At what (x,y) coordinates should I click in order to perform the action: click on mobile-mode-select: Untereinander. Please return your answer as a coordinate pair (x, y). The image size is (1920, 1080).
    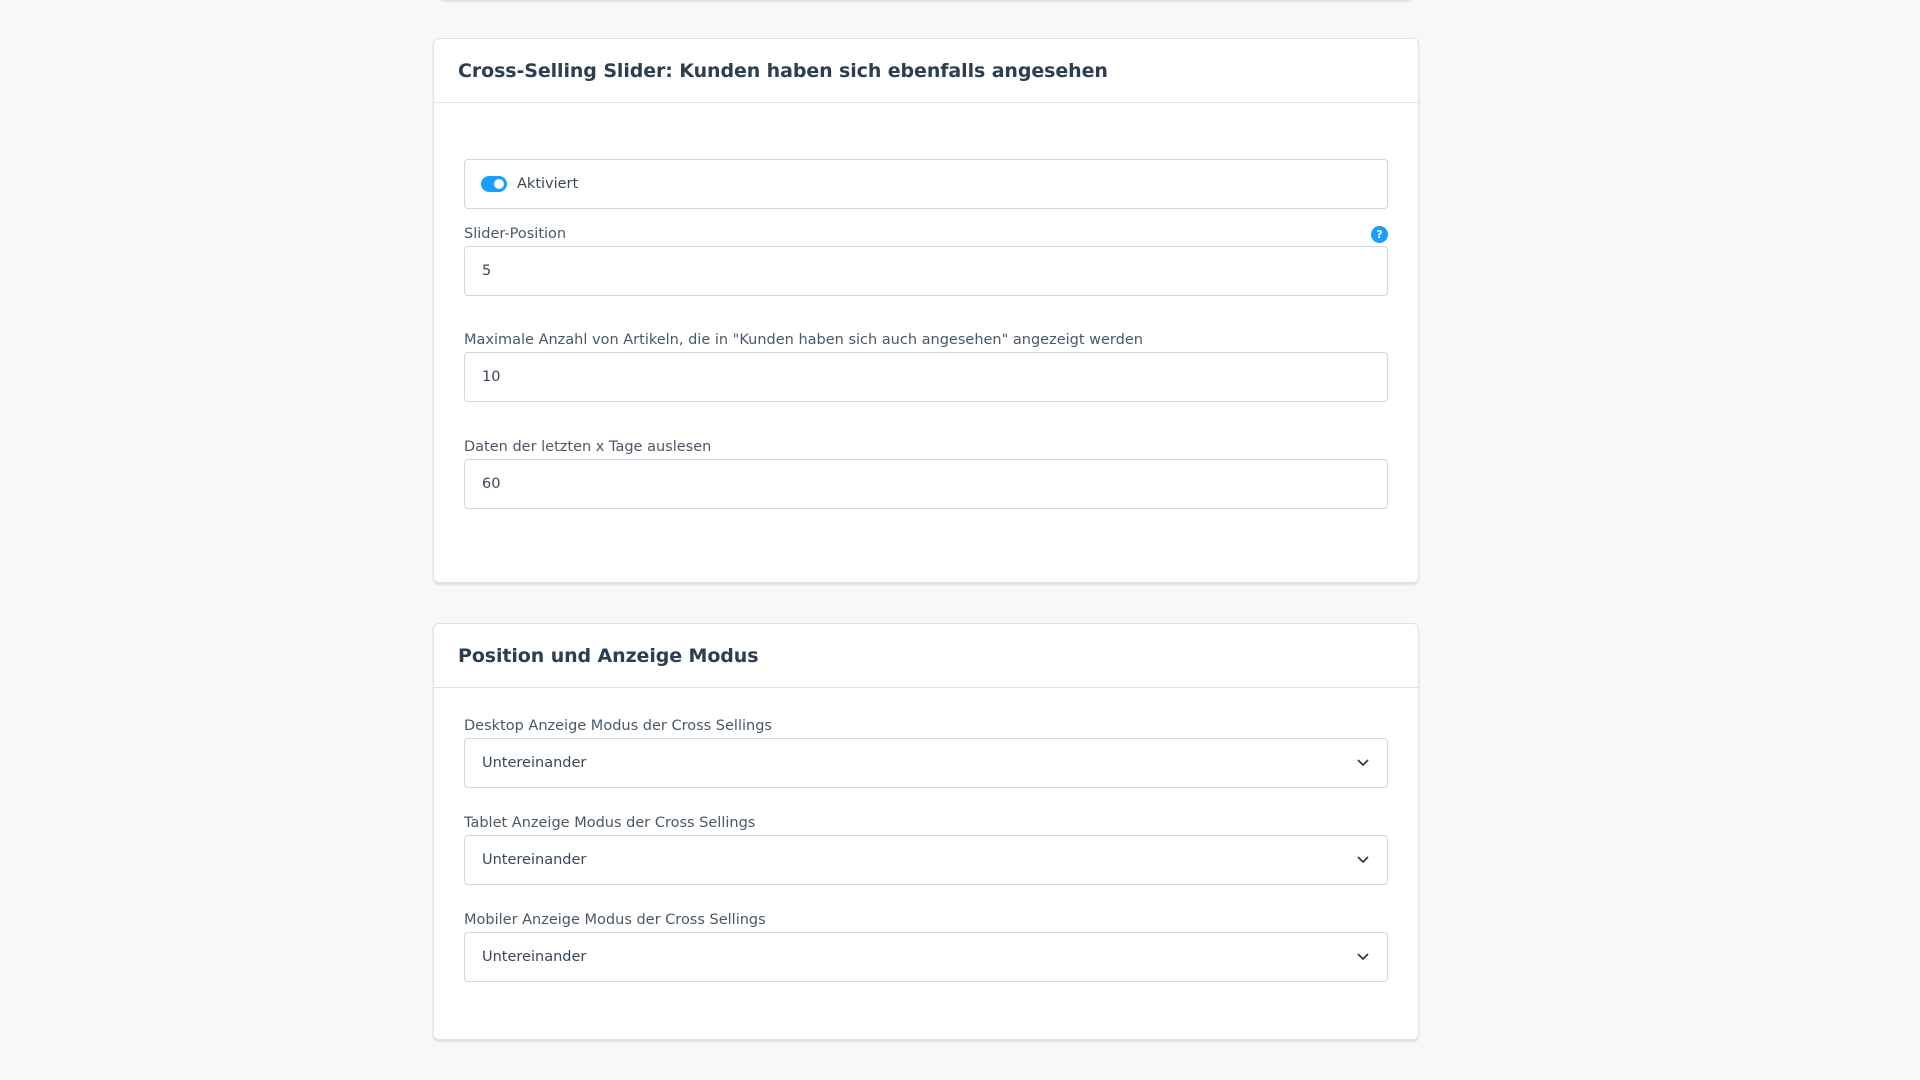
    Looking at the image, I should click on (926, 957).